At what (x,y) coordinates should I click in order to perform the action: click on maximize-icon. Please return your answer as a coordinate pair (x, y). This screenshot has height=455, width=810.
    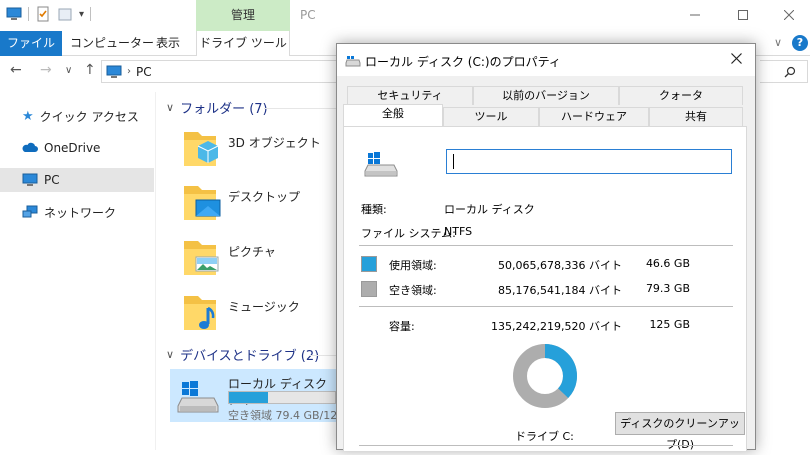
    Looking at the image, I should click on (743, 15).